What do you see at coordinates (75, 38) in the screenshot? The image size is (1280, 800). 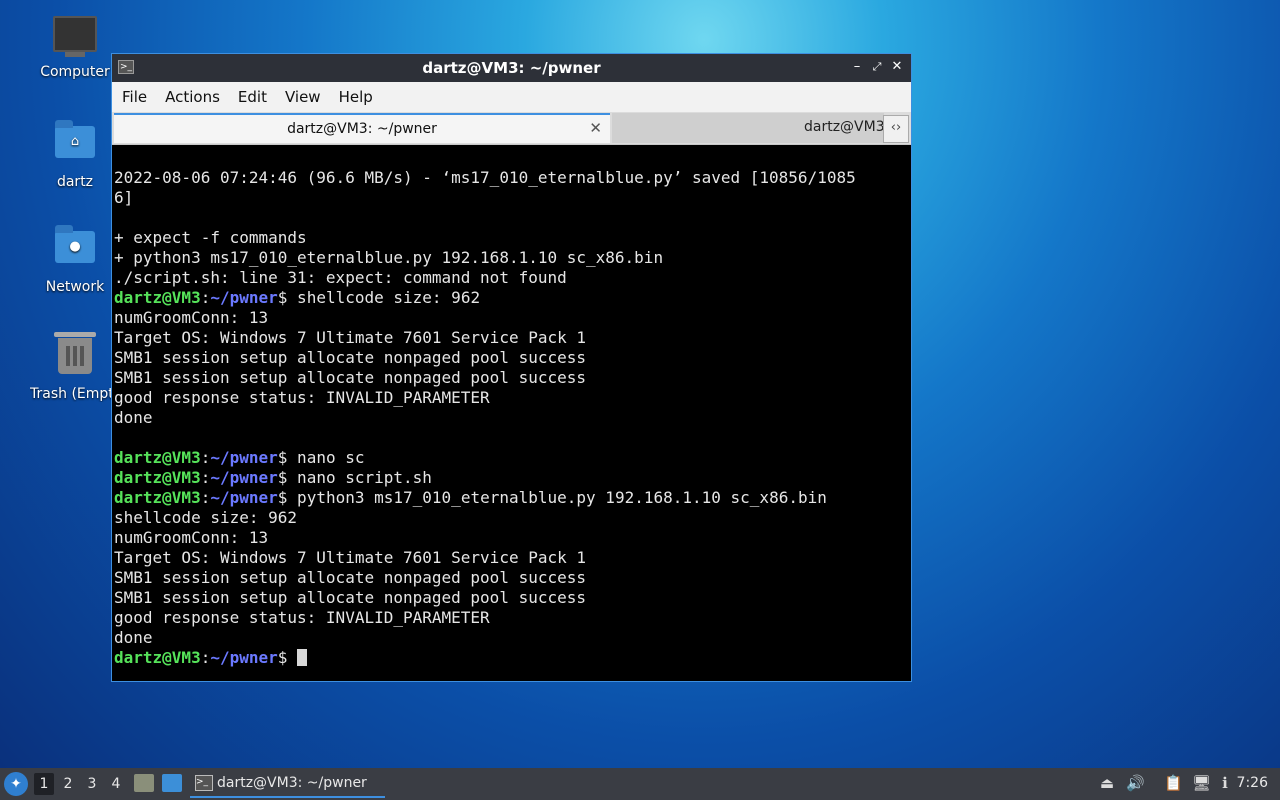 I see `computer-icon` at bounding box center [75, 38].